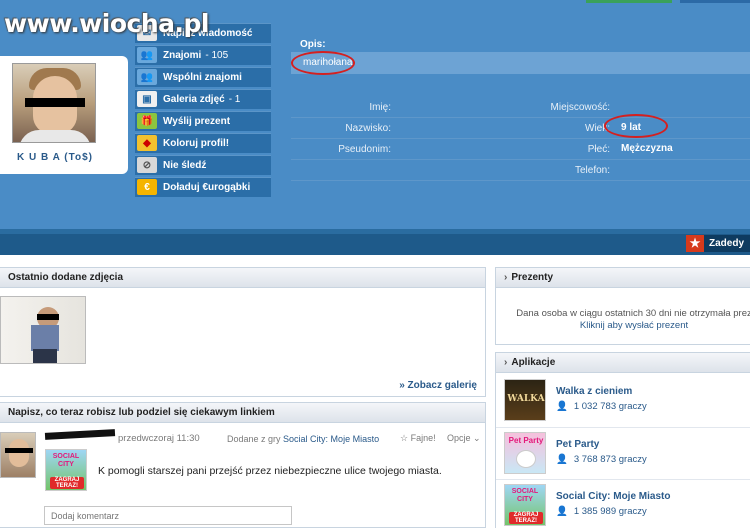  I want to click on post-source: Dodane z gry Social City: Moje Miasto, so click(303, 439).